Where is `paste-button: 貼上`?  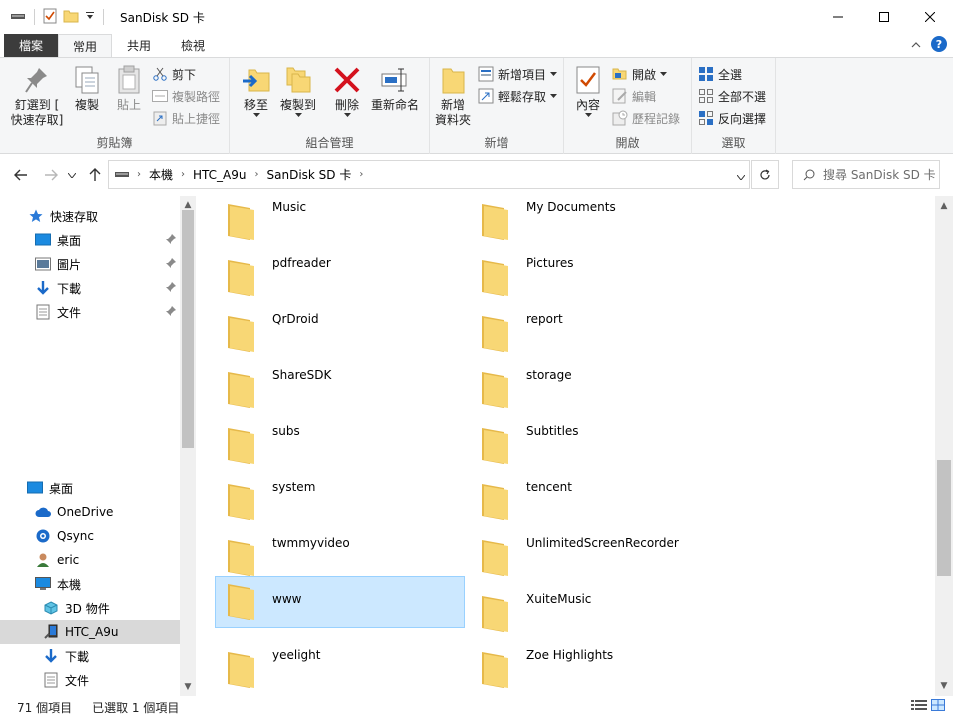 paste-button: 貼上 is located at coordinates (129, 88).